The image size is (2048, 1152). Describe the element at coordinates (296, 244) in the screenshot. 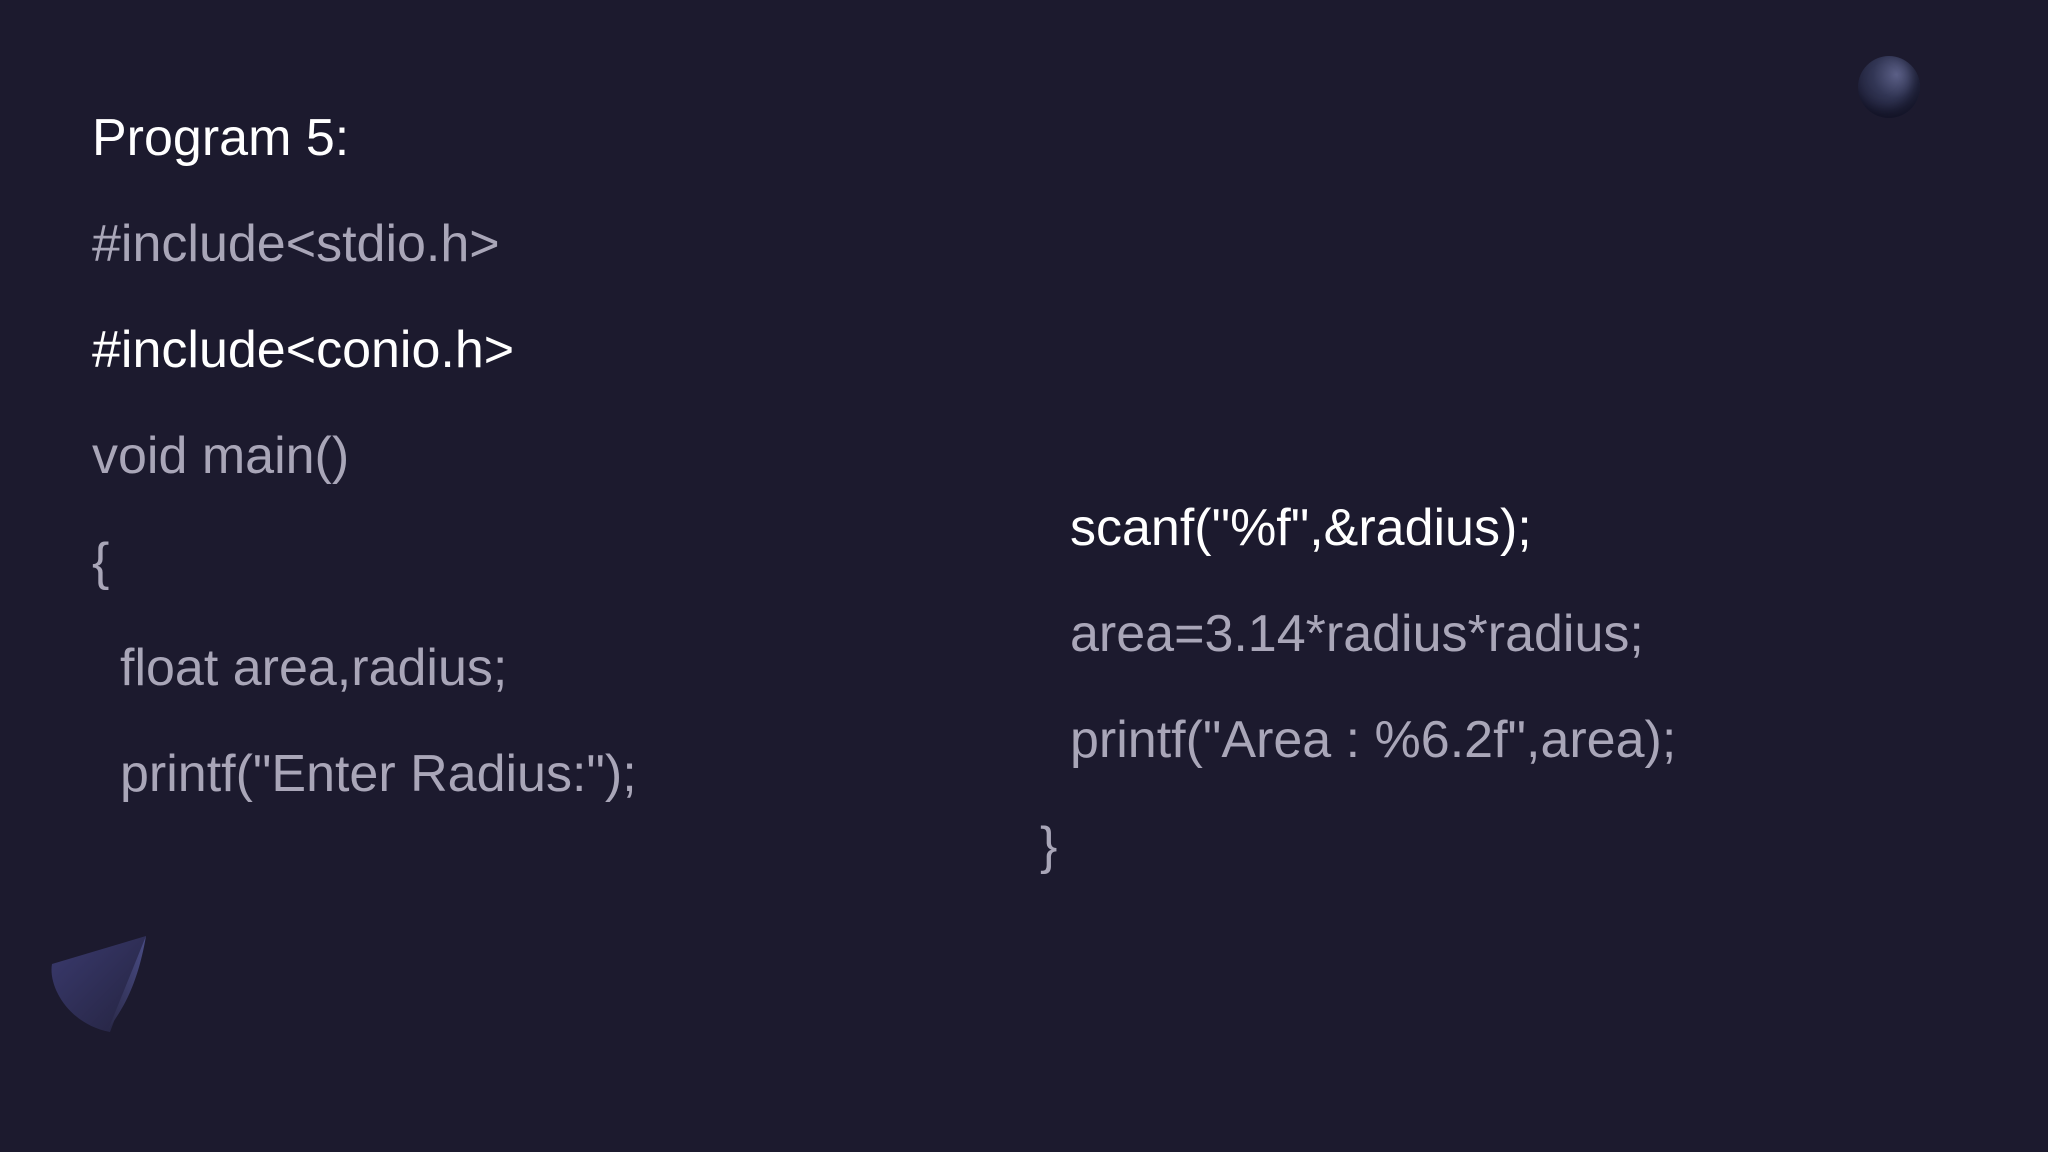

I see `code-line-include-stdio: #include<stdio.h>` at that location.